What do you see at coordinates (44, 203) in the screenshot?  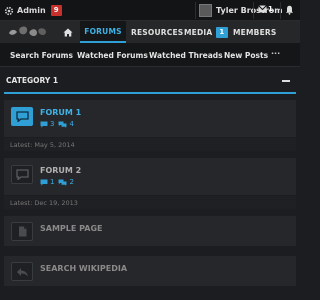 I see `latest-post-date: Latest: Dec 19, 2013` at bounding box center [44, 203].